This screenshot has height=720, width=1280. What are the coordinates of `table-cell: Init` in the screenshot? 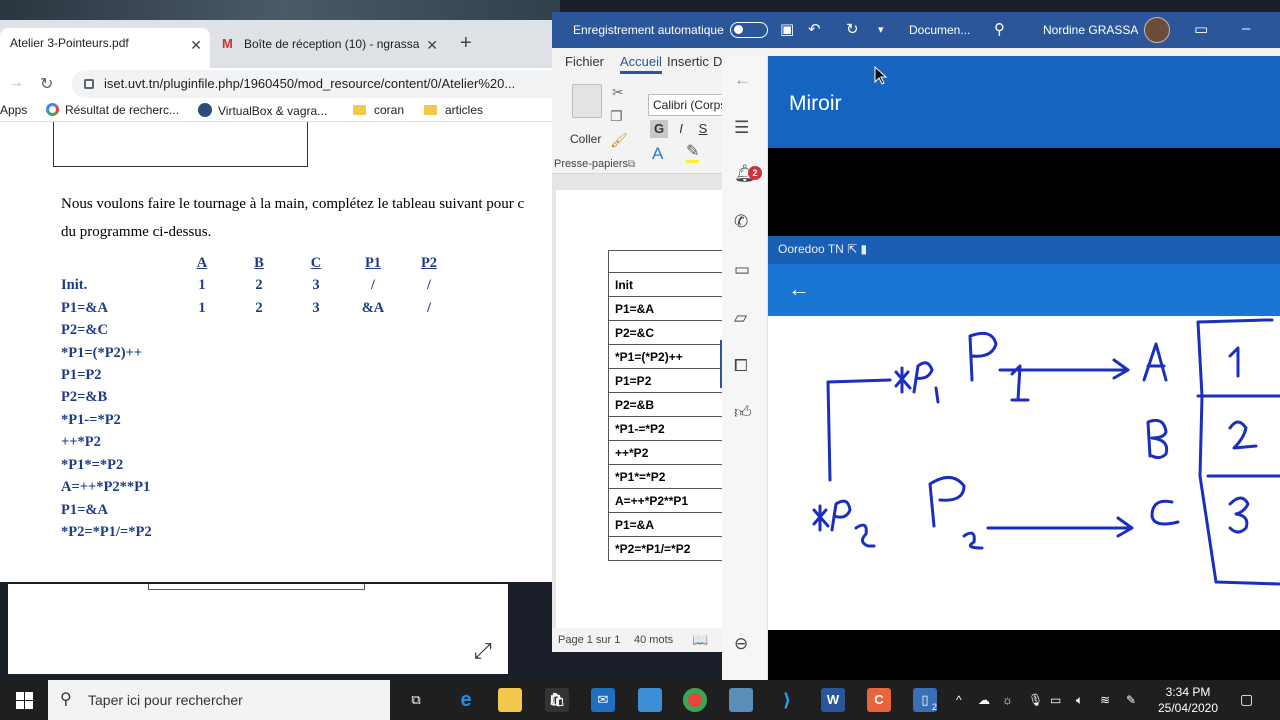 It's located at (665, 284).